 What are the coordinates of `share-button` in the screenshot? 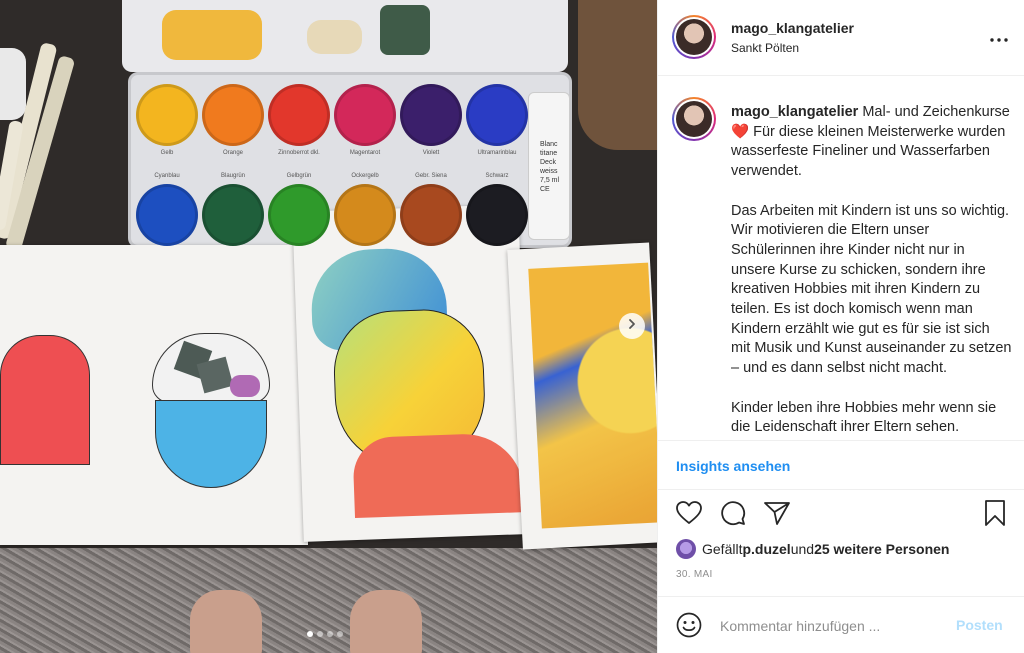 It's located at (777, 515).